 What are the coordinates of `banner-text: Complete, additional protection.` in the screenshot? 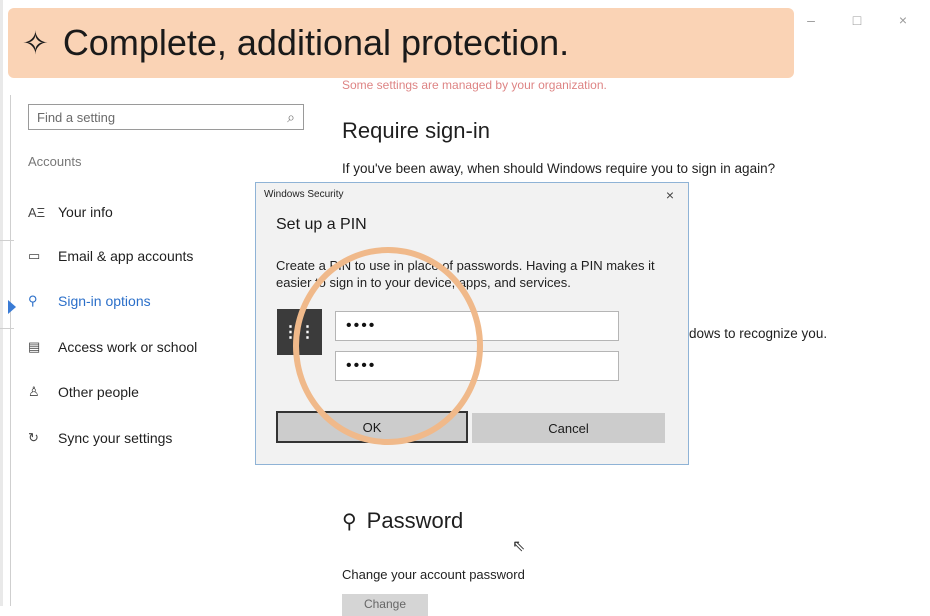 It's located at (316, 42).